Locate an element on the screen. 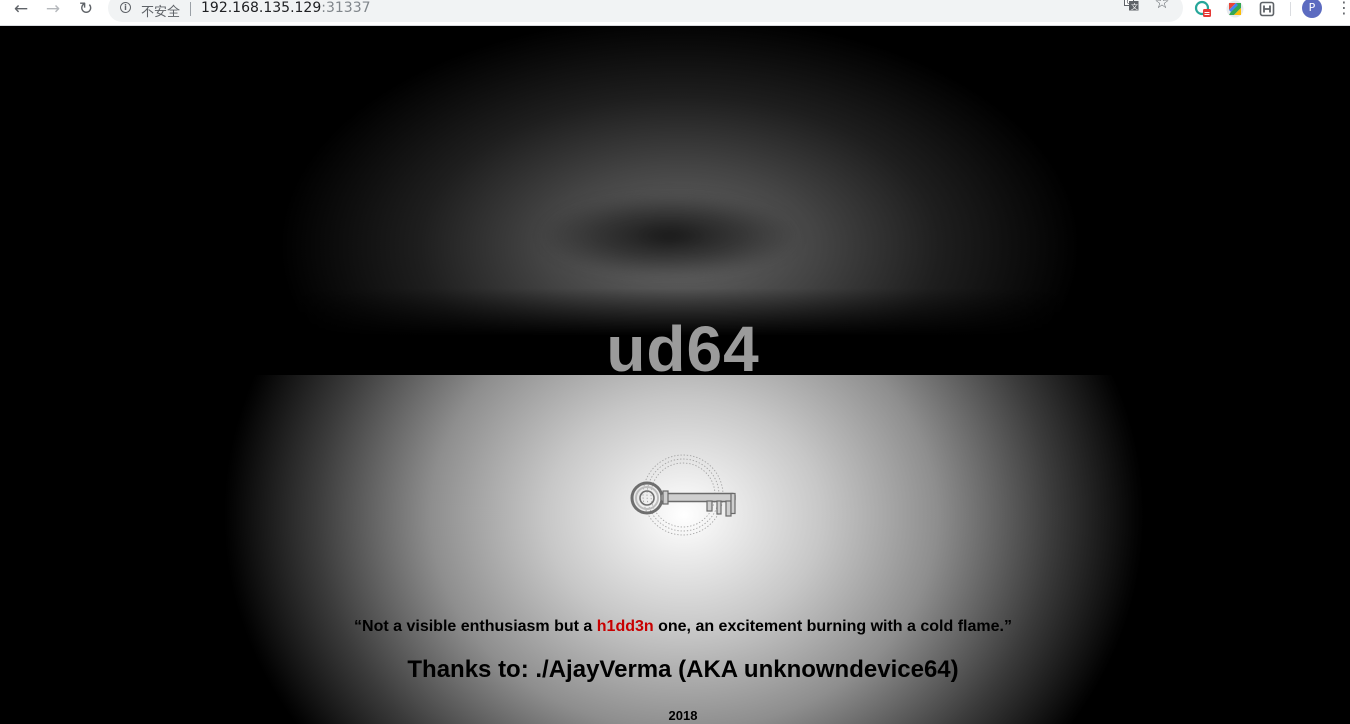 The width and height of the screenshot is (1350, 724). url-host: 192.168.135.129 is located at coordinates (261, 8).